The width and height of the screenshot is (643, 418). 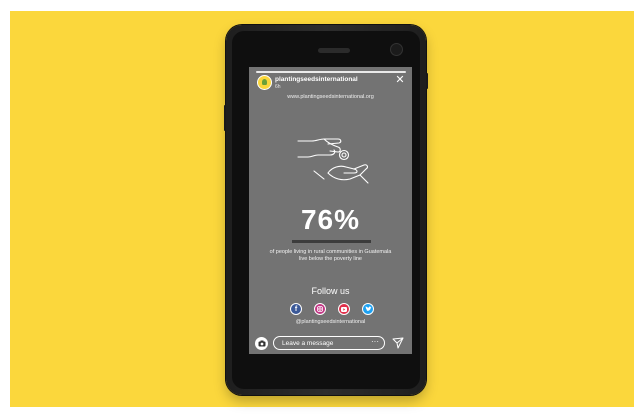 I want to click on social-handle: @plantingseedsinternational, so click(x=330, y=322).